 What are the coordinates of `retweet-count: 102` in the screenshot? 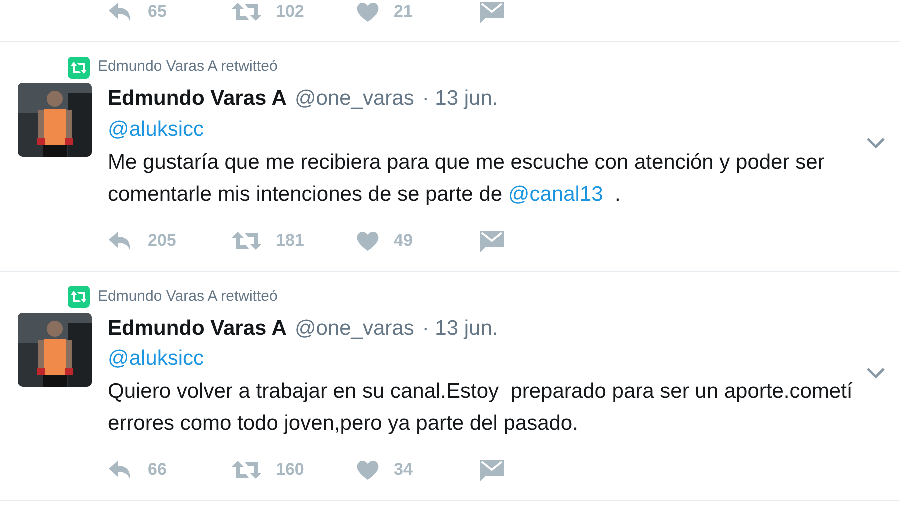 It's located at (290, 12).